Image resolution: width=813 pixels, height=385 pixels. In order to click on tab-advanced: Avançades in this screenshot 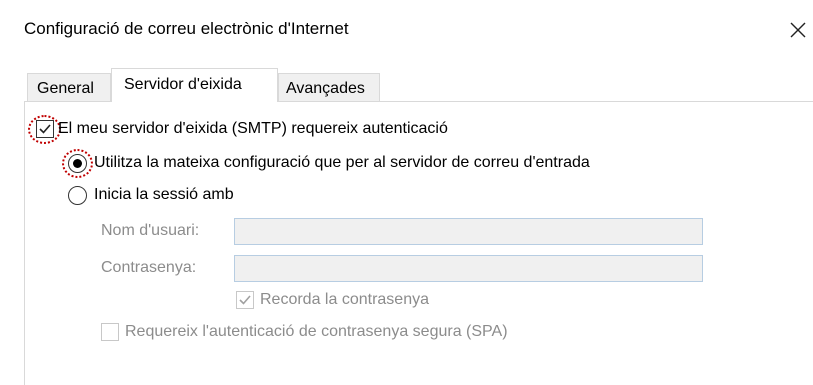, I will do `click(329, 88)`.